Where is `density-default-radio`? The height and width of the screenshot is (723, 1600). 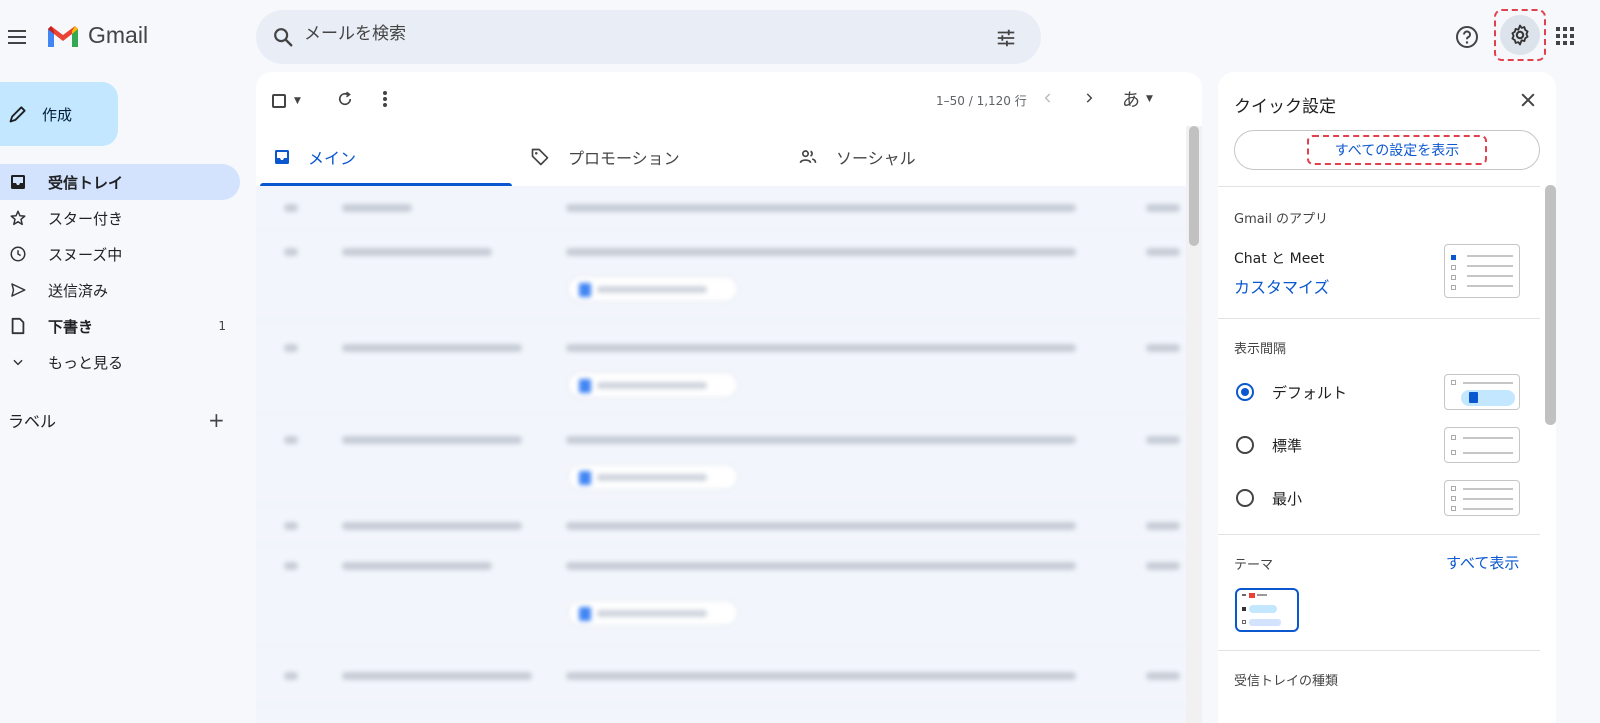 density-default-radio is located at coordinates (1245, 392).